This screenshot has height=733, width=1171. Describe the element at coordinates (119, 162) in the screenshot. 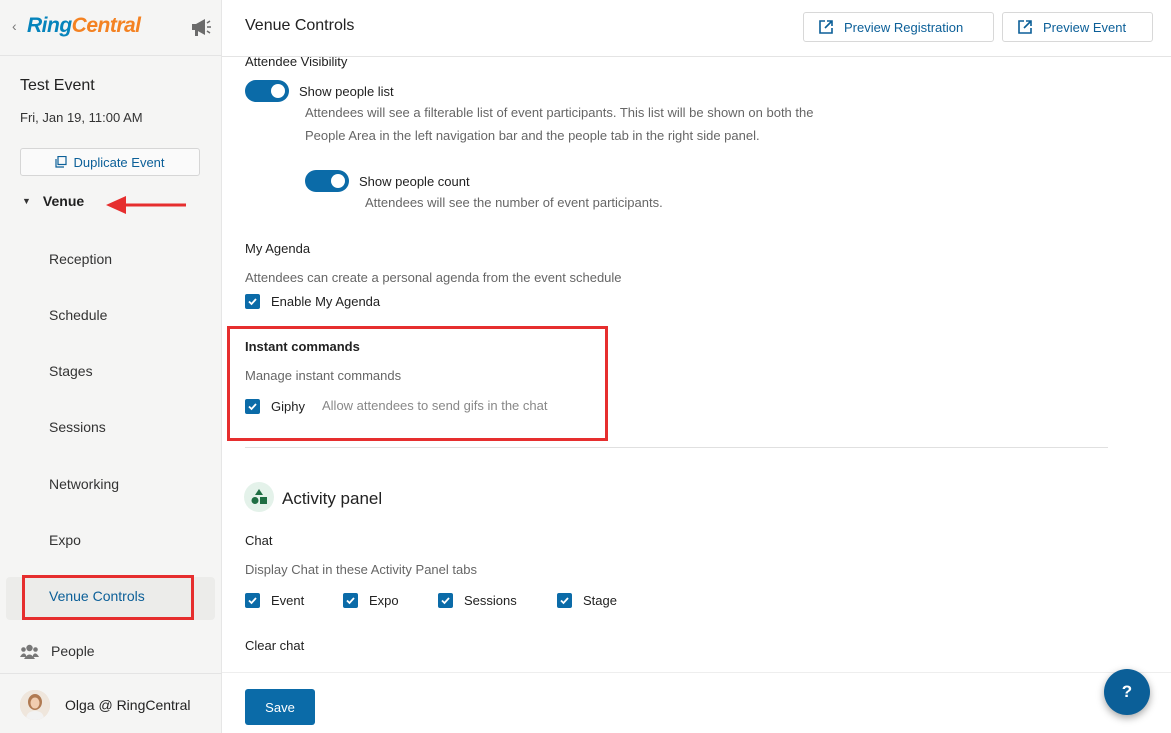

I see `duplicate-event-label: Duplicate Event` at that location.